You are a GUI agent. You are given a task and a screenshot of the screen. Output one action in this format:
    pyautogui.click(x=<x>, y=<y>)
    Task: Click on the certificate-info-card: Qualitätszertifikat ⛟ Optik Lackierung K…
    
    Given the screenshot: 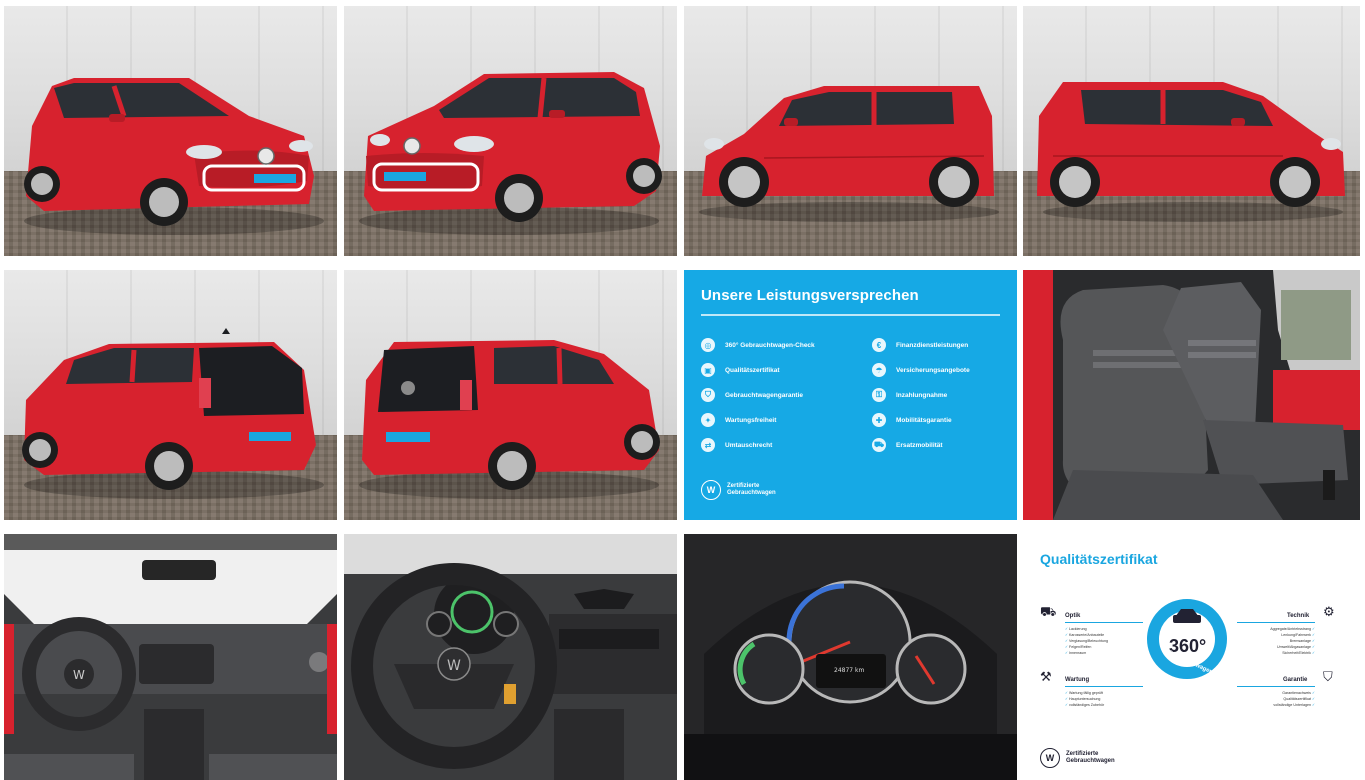 What is the action you would take?
    pyautogui.click(x=1191, y=657)
    